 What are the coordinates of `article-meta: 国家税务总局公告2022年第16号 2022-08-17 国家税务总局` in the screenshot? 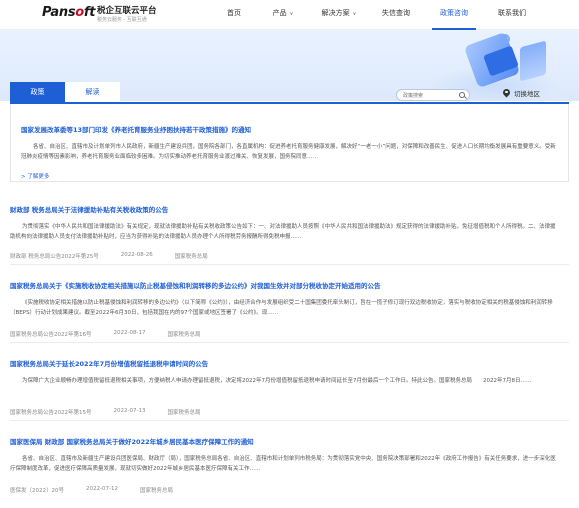 It's located at (116, 334).